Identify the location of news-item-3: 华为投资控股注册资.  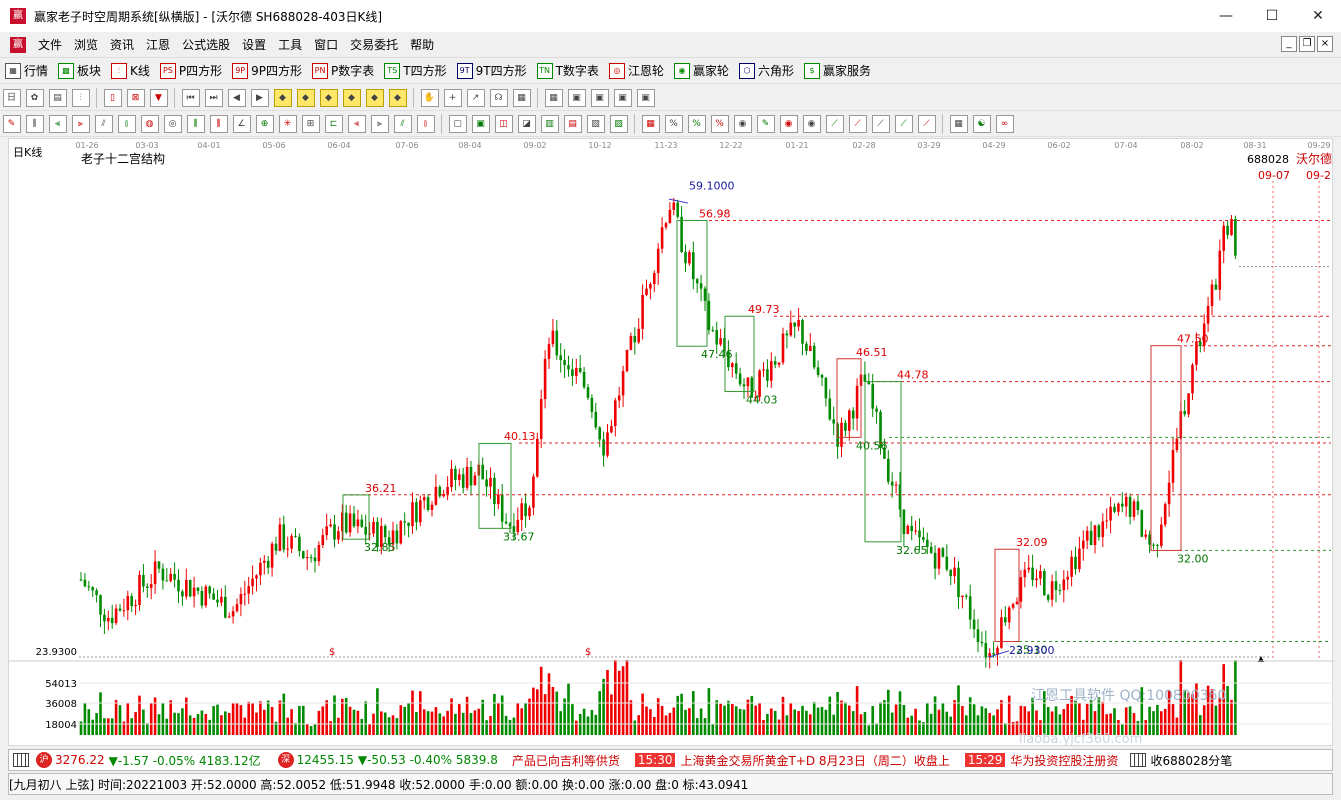
(1064, 760).